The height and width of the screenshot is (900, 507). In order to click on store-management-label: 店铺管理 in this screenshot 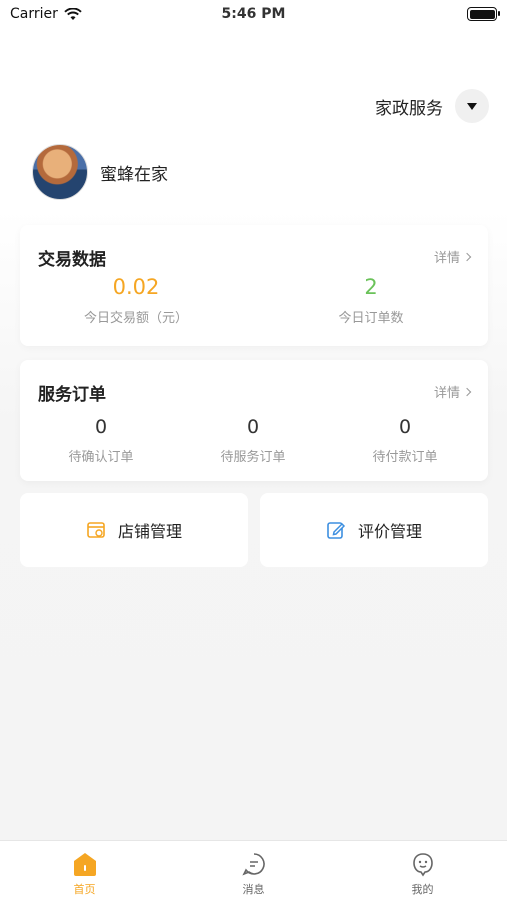, I will do `click(149, 531)`.